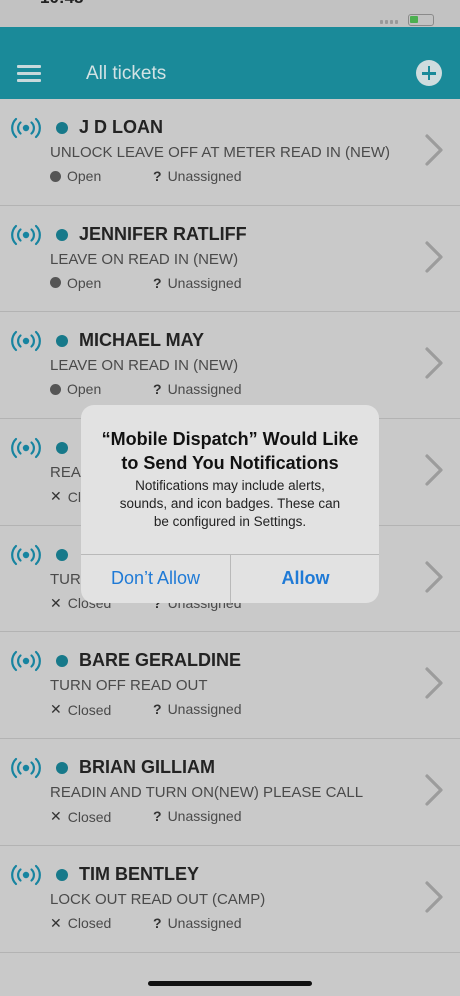  Describe the element at coordinates (61, 4) in the screenshot. I see `status-time: 10:48` at that location.